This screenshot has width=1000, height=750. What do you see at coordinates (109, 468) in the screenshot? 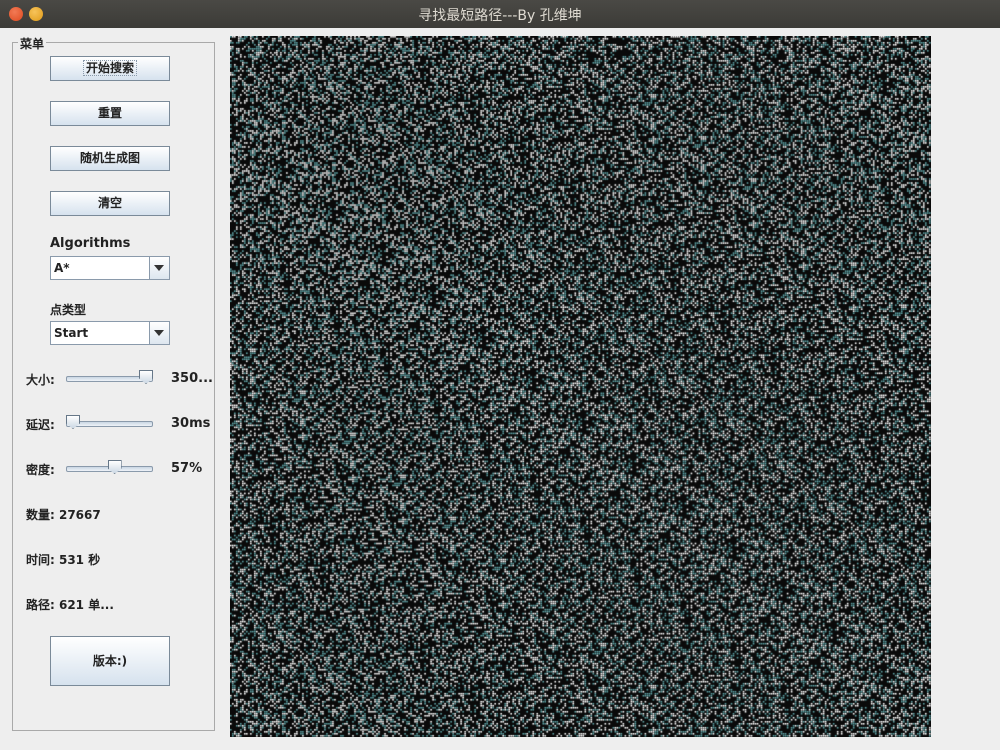
I see `density-slider` at bounding box center [109, 468].